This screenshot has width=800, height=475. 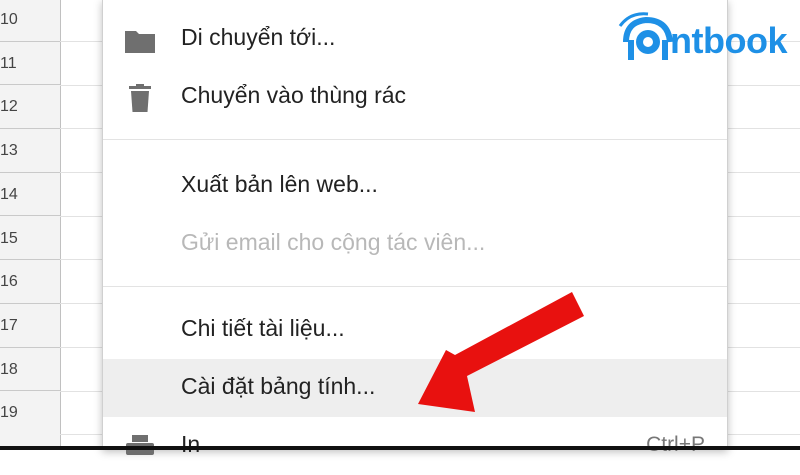 What do you see at coordinates (30, 239) in the screenshot?
I see `row-number: 15` at bounding box center [30, 239].